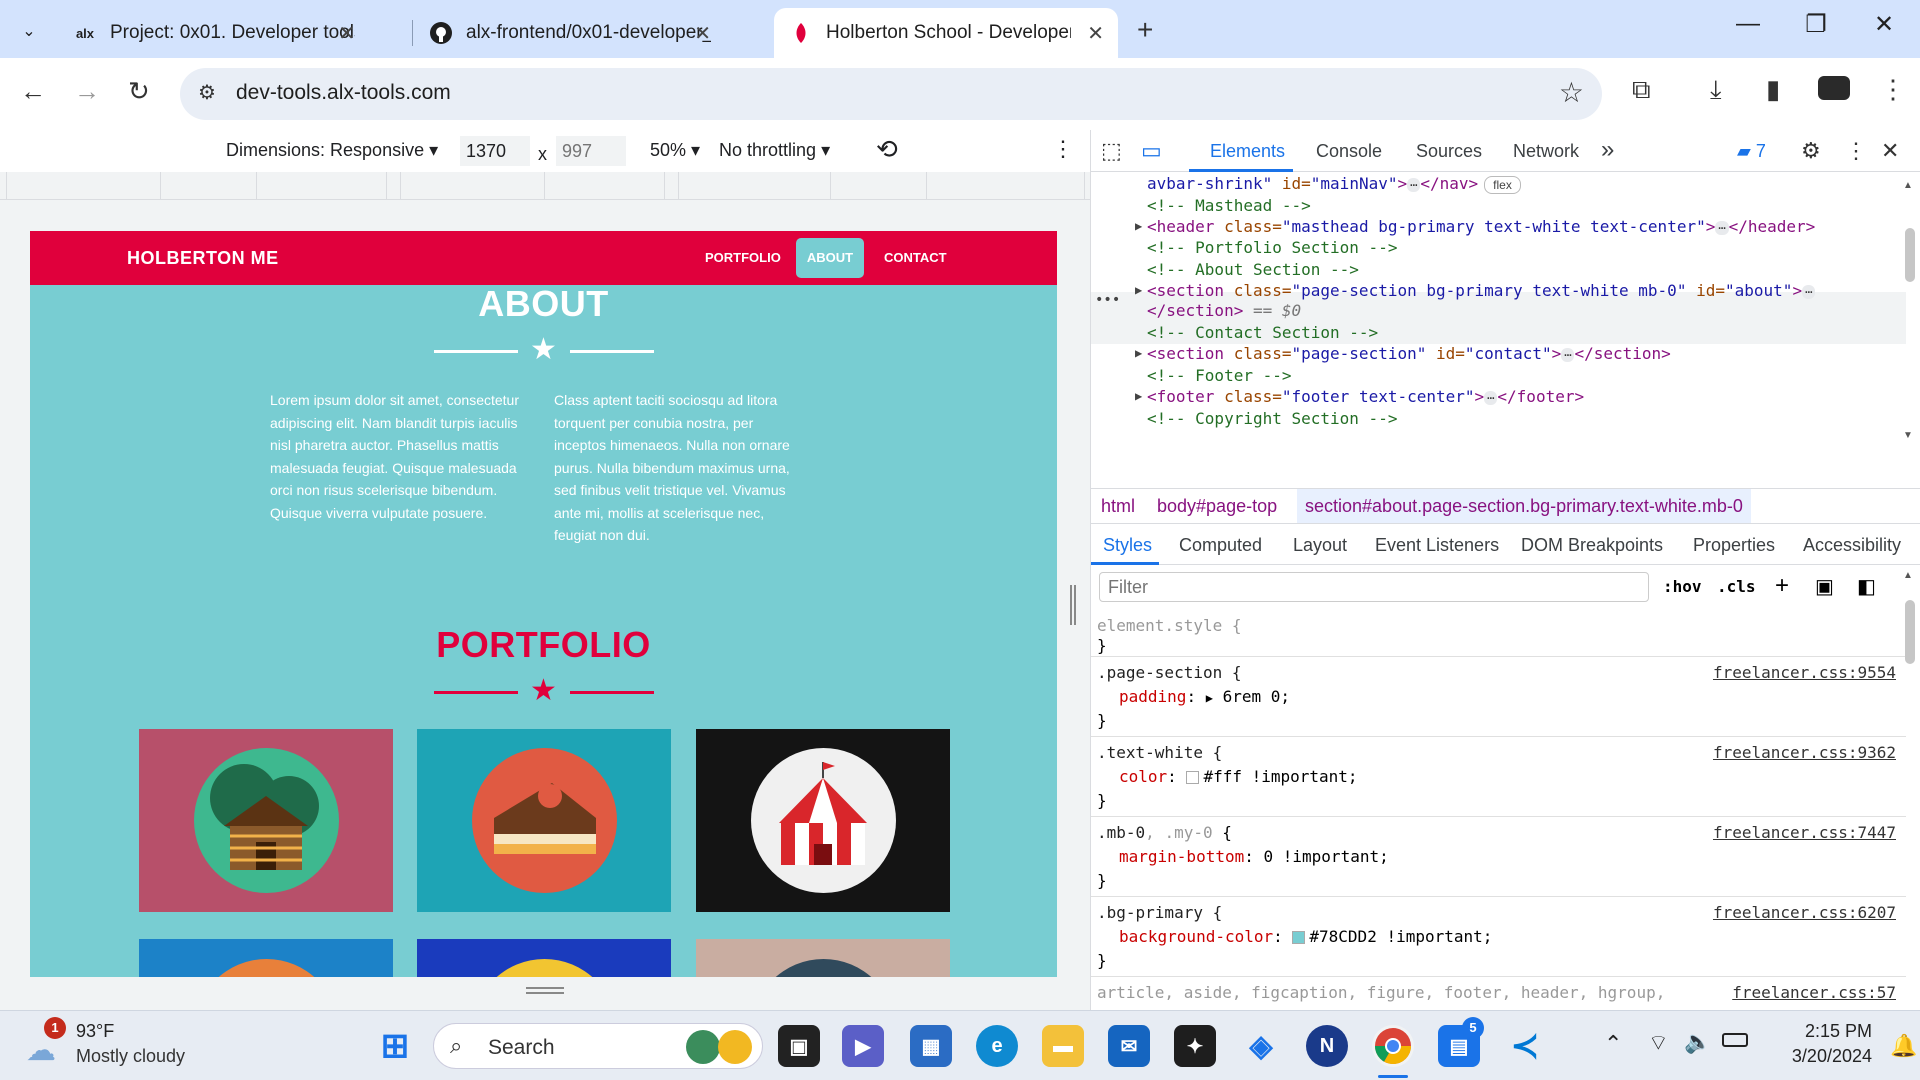 This screenshot has width=1920, height=1080. What do you see at coordinates (1272, 419) in the screenshot?
I see `dom-comment: <!-- Copyright Section -->` at bounding box center [1272, 419].